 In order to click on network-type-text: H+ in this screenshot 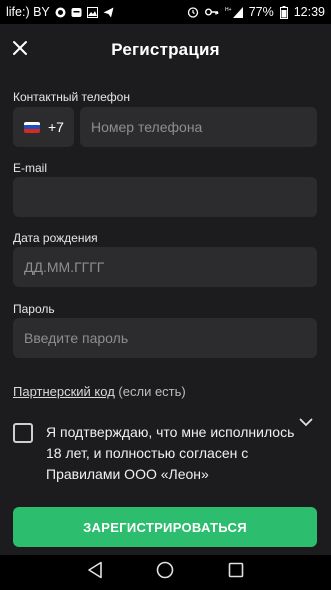, I will do `click(228, 10)`.